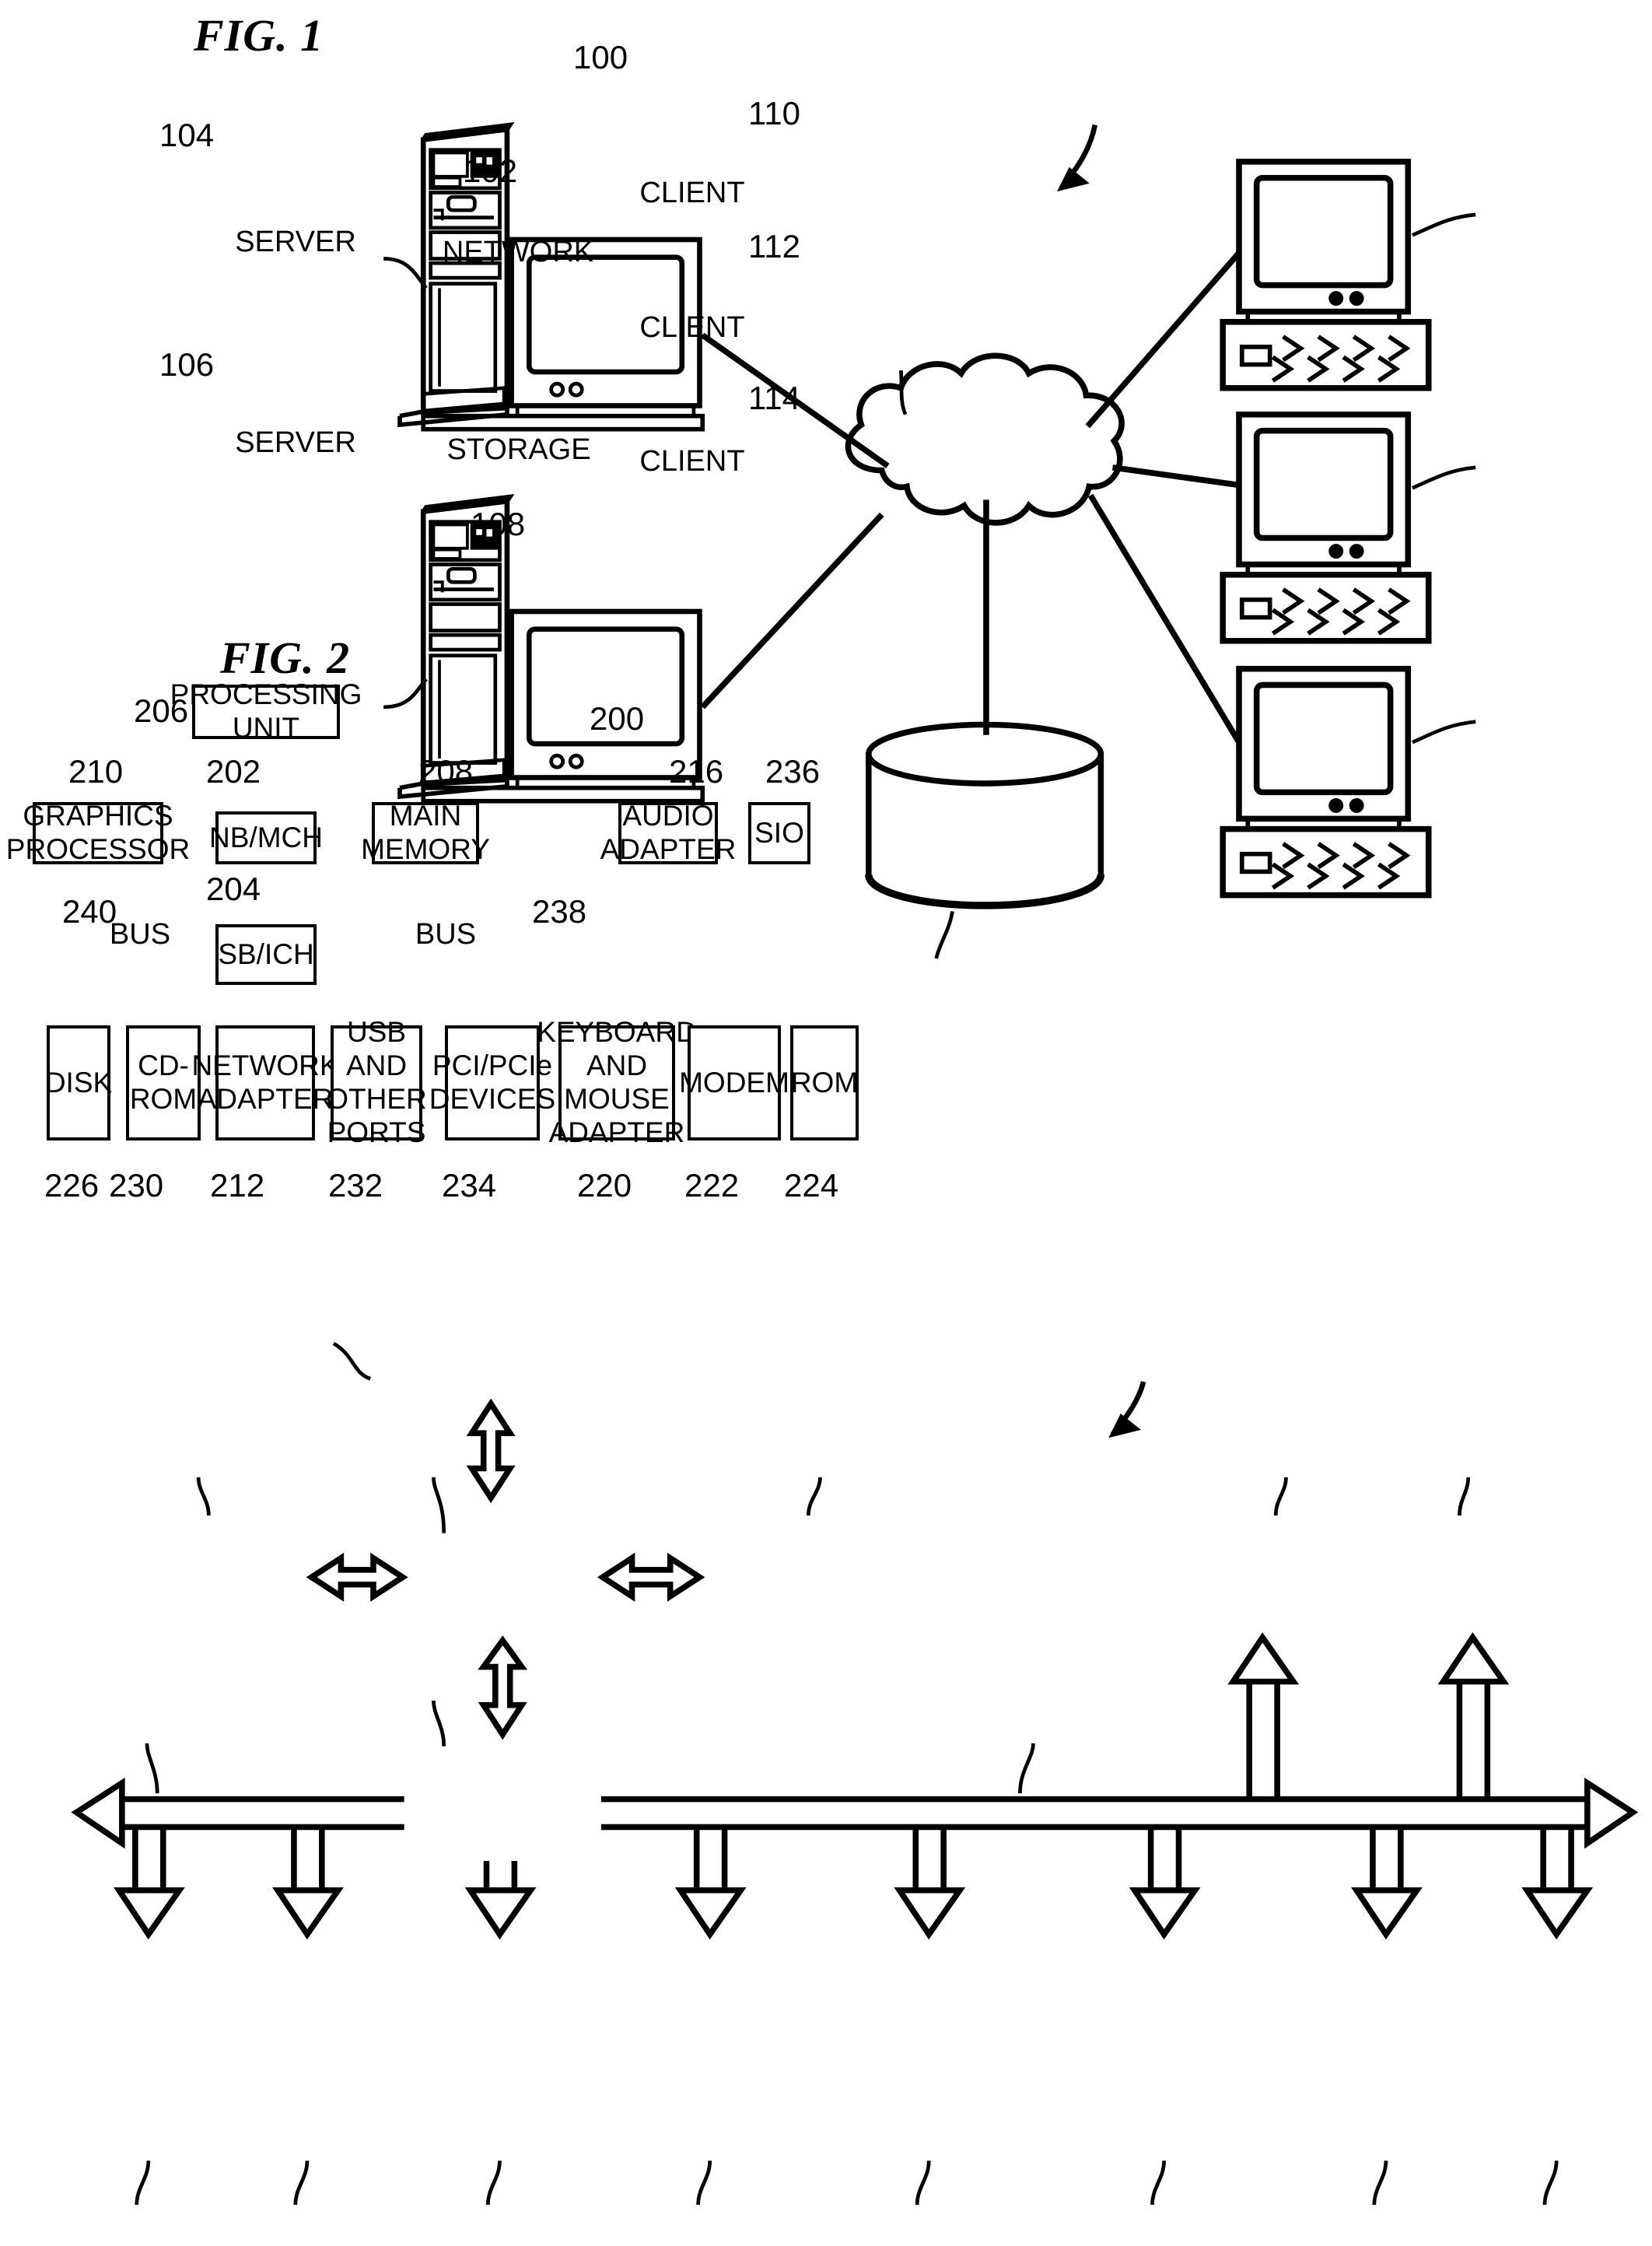 The height and width of the screenshot is (2246, 1652). What do you see at coordinates (98, 833) in the screenshot?
I see `graphics-processor-box` at bounding box center [98, 833].